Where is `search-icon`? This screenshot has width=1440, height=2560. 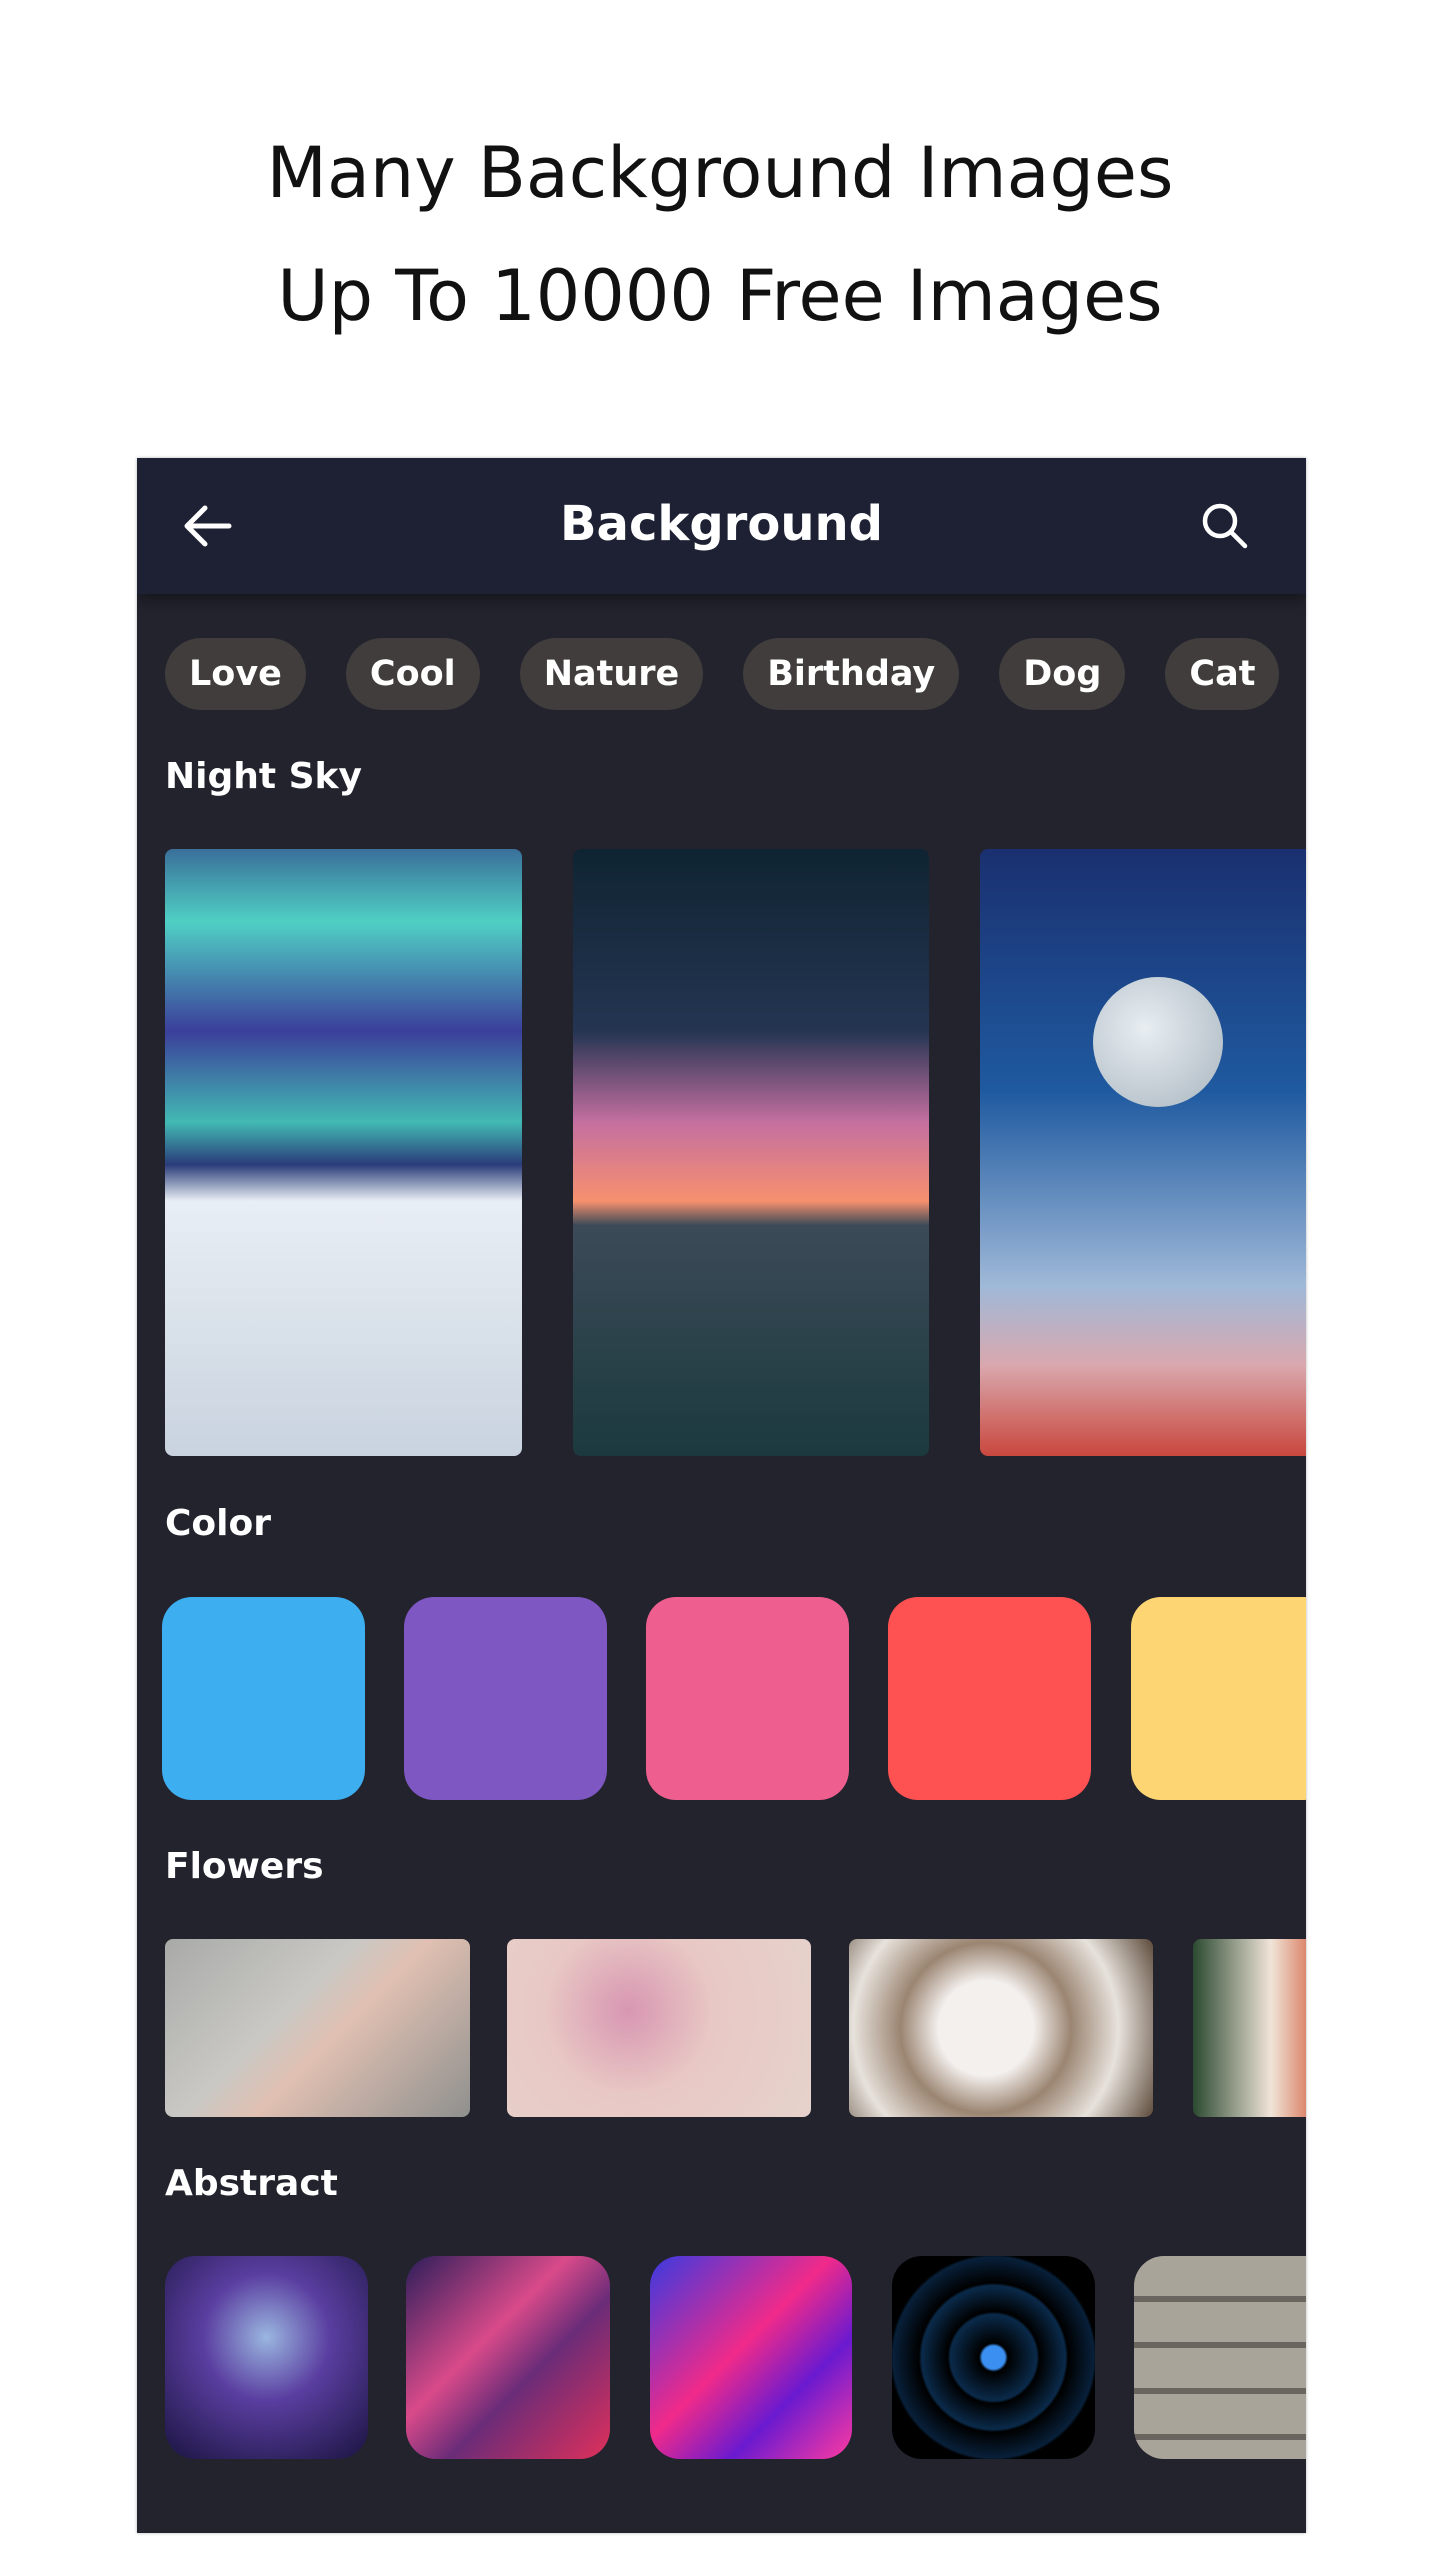
search-icon is located at coordinates (1225, 526).